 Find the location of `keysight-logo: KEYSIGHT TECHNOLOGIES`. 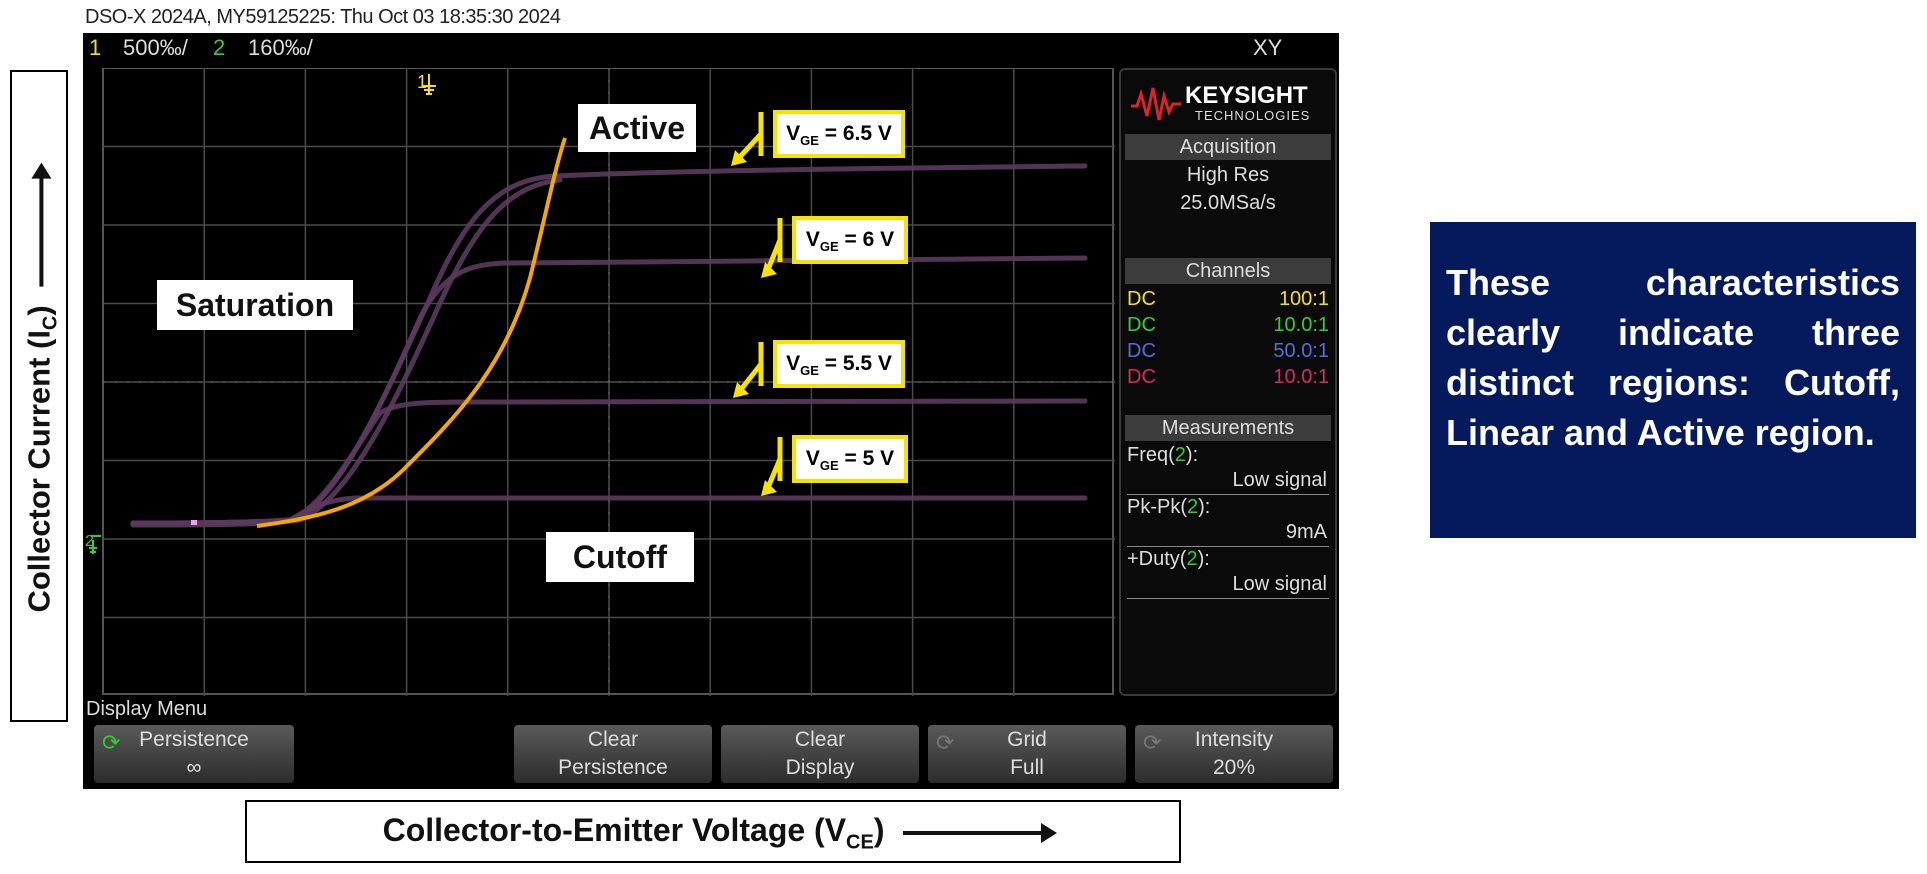

keysight-logo: KEYSIGHT TECHNOLOGIES is located at coordinates (1229, 103).